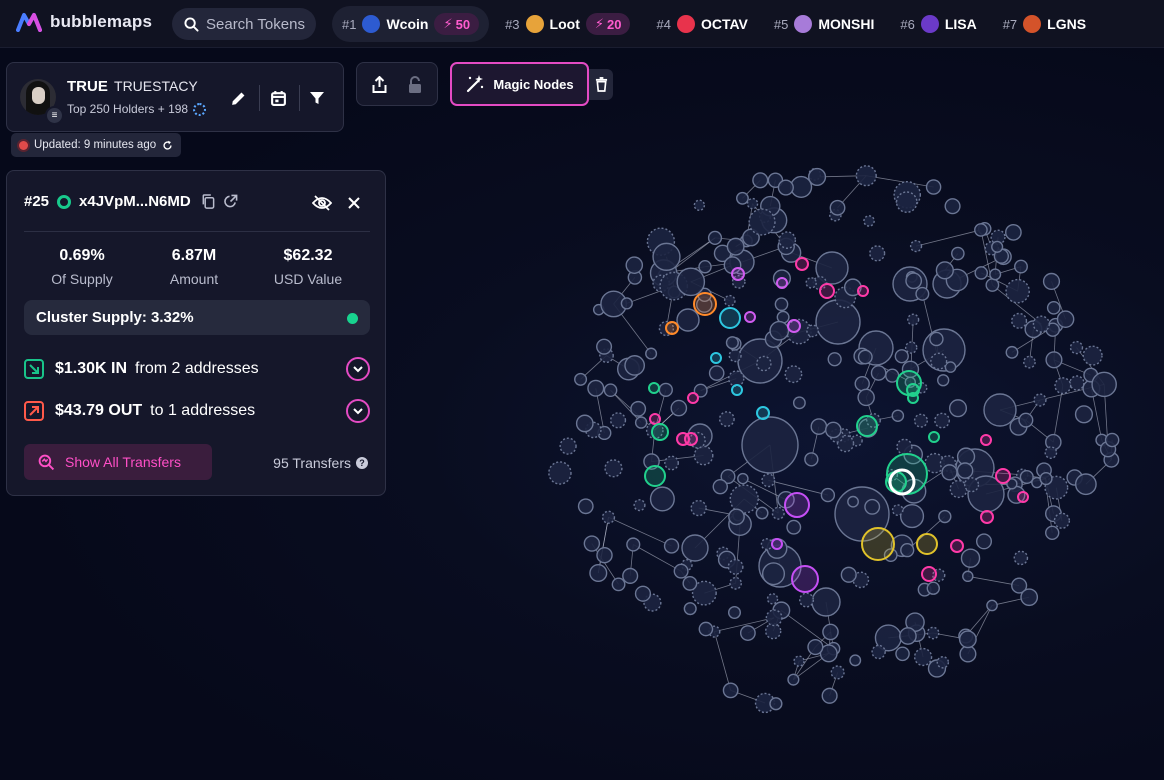 The width and height of the screenshot is (1164, 780). I want to click on show-all-transfers-button: Show All Transfers, so click(118, 462).